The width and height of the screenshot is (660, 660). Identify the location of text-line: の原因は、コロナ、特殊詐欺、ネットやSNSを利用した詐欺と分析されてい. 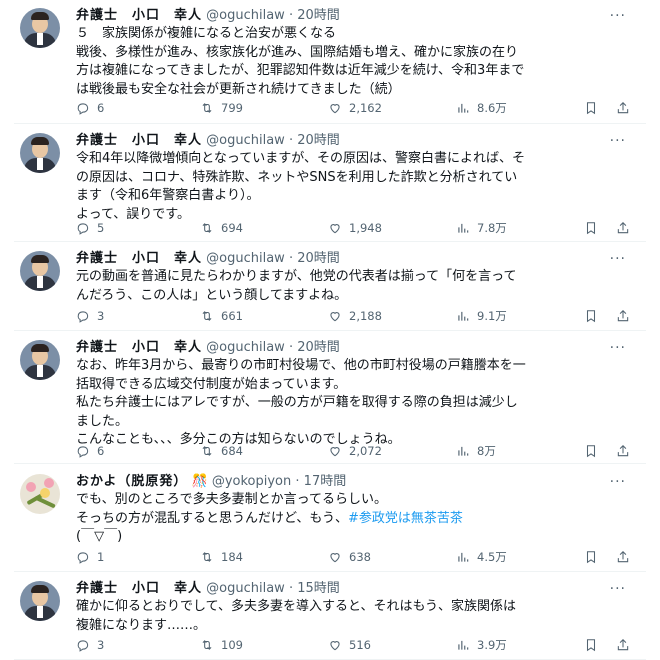
(297, 177).